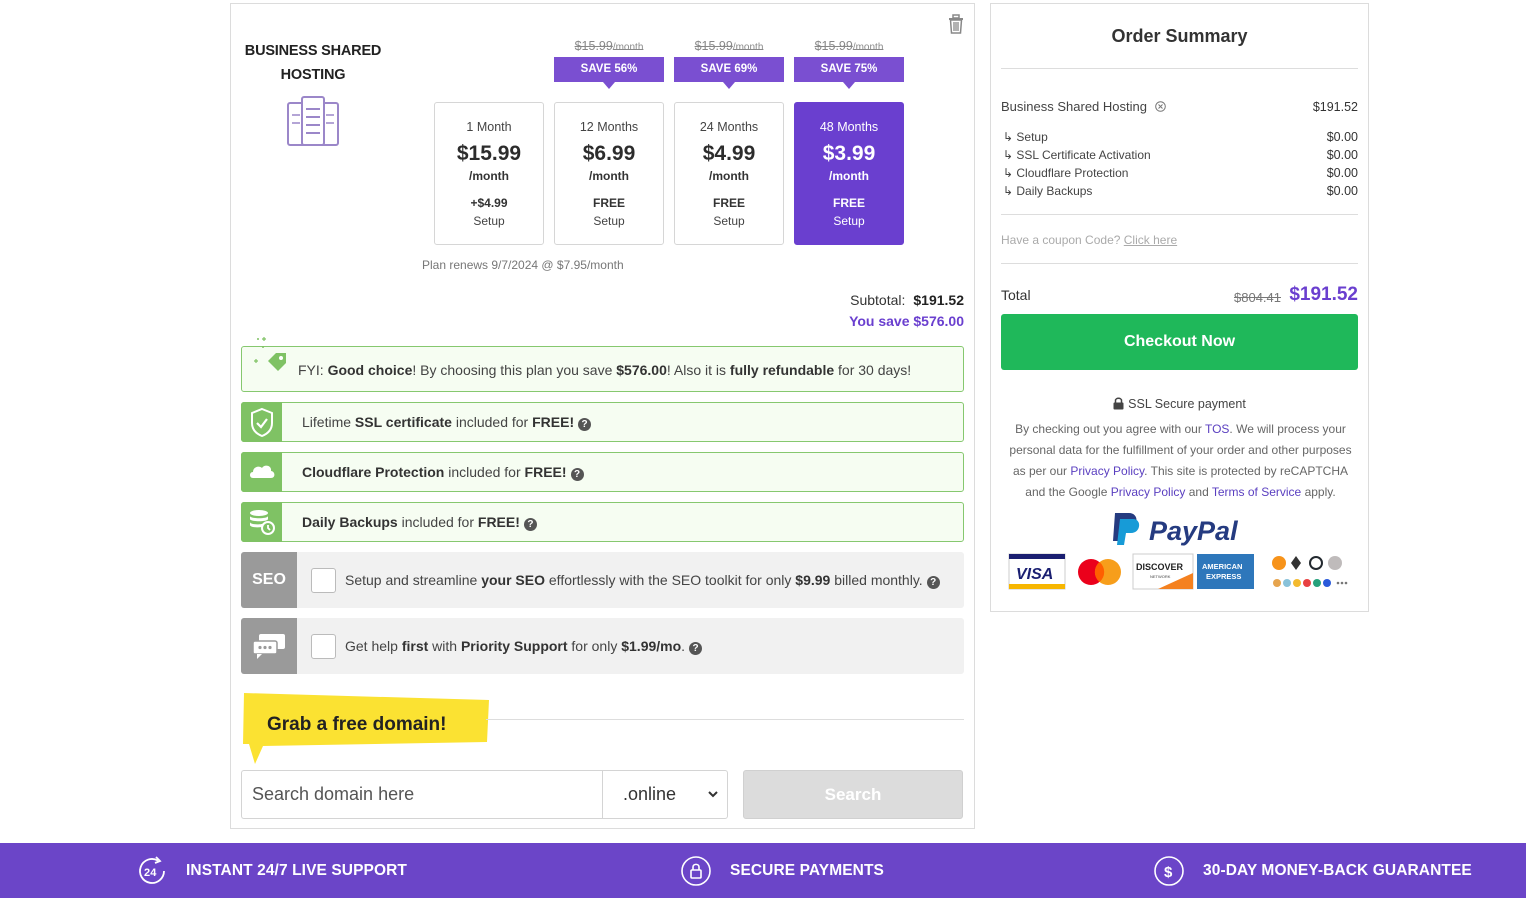 Image resolution: width=1526 pixels, height=898 pixels. I want to click on clock-24-icon: 24, so click(152, 869).